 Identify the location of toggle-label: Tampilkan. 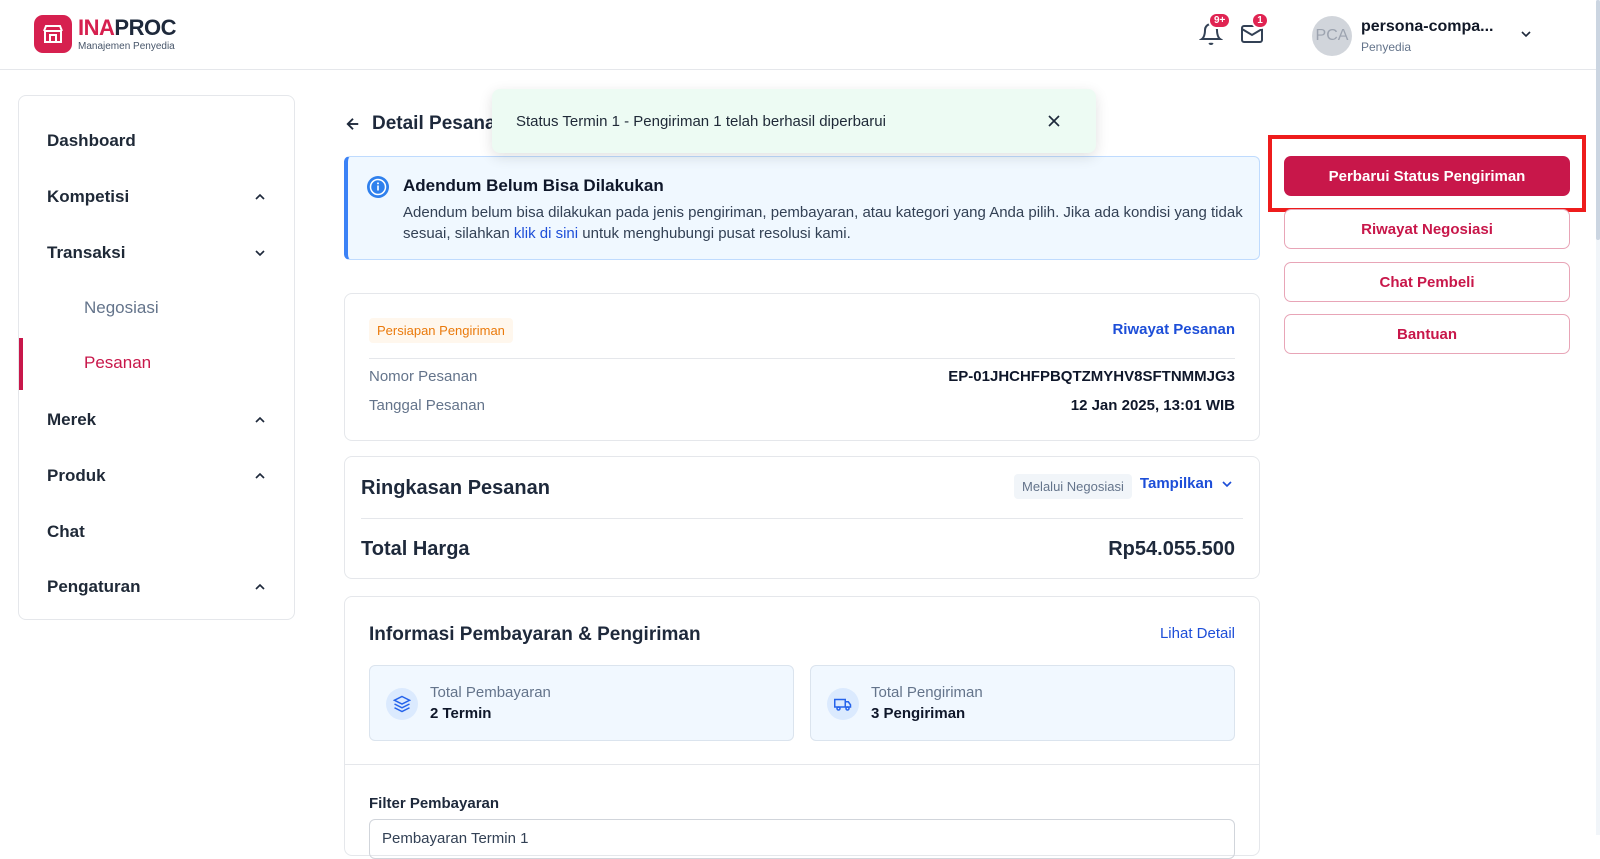
(1176, 483).